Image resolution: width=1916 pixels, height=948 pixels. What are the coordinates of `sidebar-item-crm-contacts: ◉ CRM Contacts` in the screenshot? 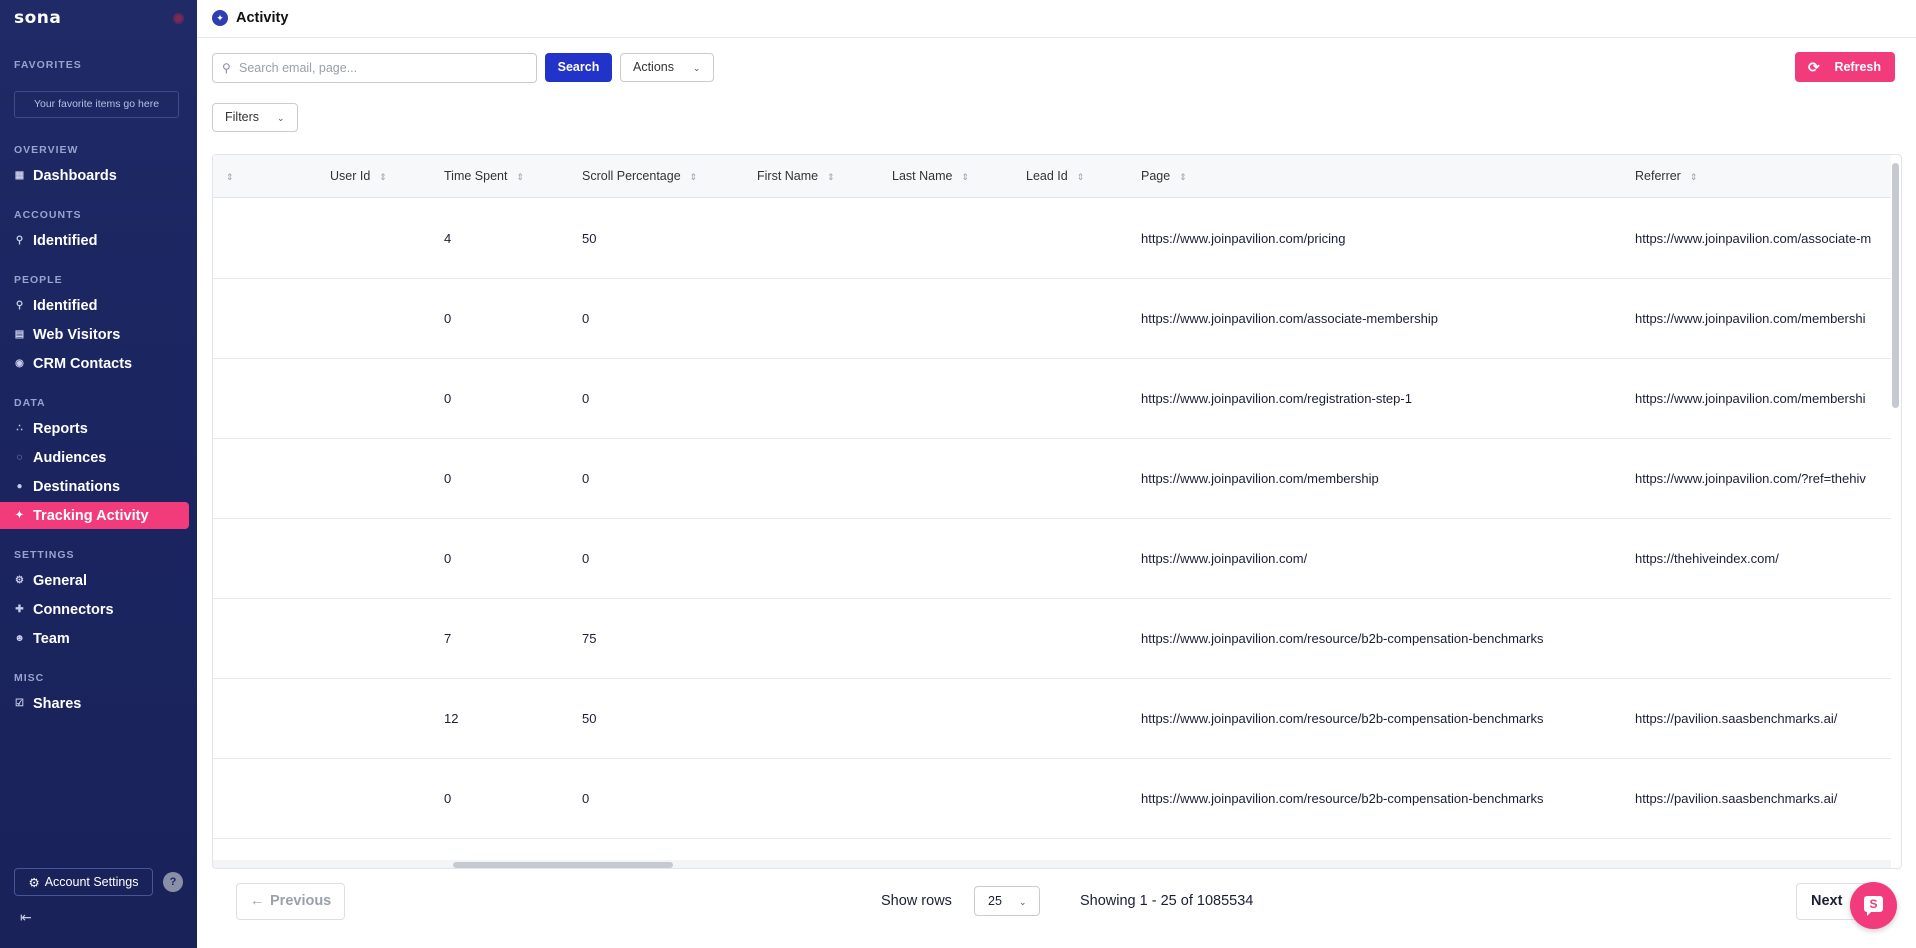 It's located at (94, 363).